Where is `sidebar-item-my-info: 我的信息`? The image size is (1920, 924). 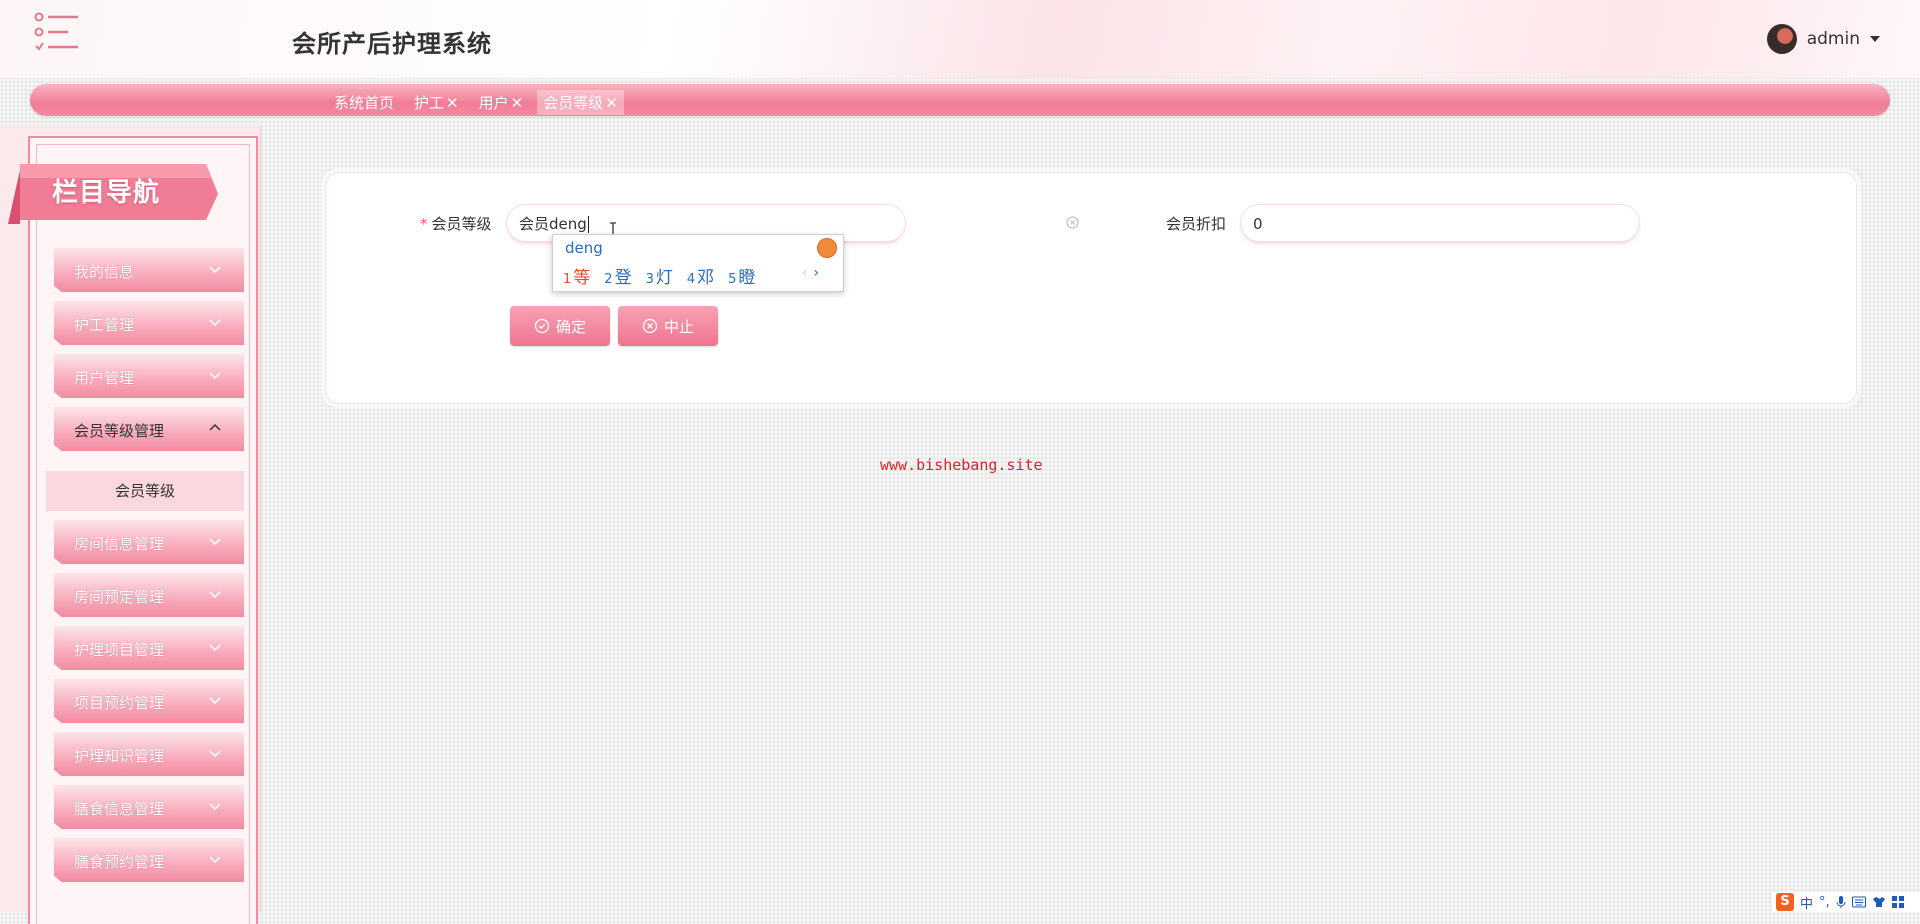 sidebar-item-my-info: 我的信息 is located at coordinates (149, 270).